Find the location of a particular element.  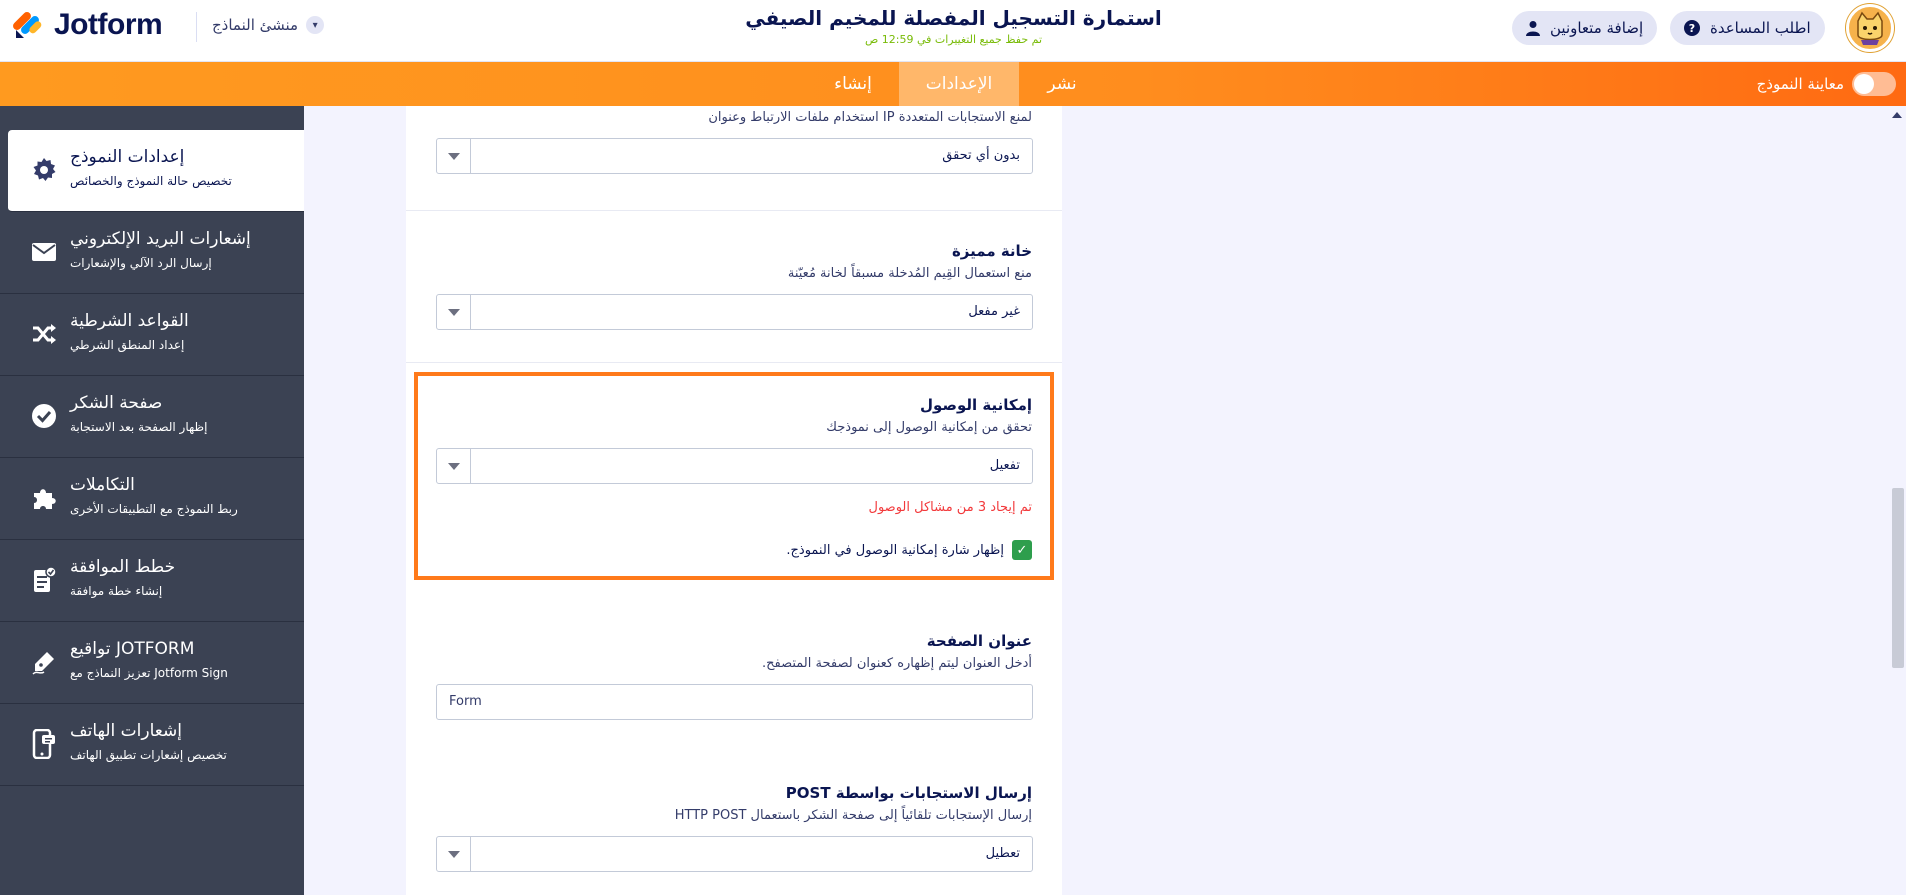

accessibility-description: تحقق من إمكانية الوصول إلى نموذجك is located at coordinates (929, 427).